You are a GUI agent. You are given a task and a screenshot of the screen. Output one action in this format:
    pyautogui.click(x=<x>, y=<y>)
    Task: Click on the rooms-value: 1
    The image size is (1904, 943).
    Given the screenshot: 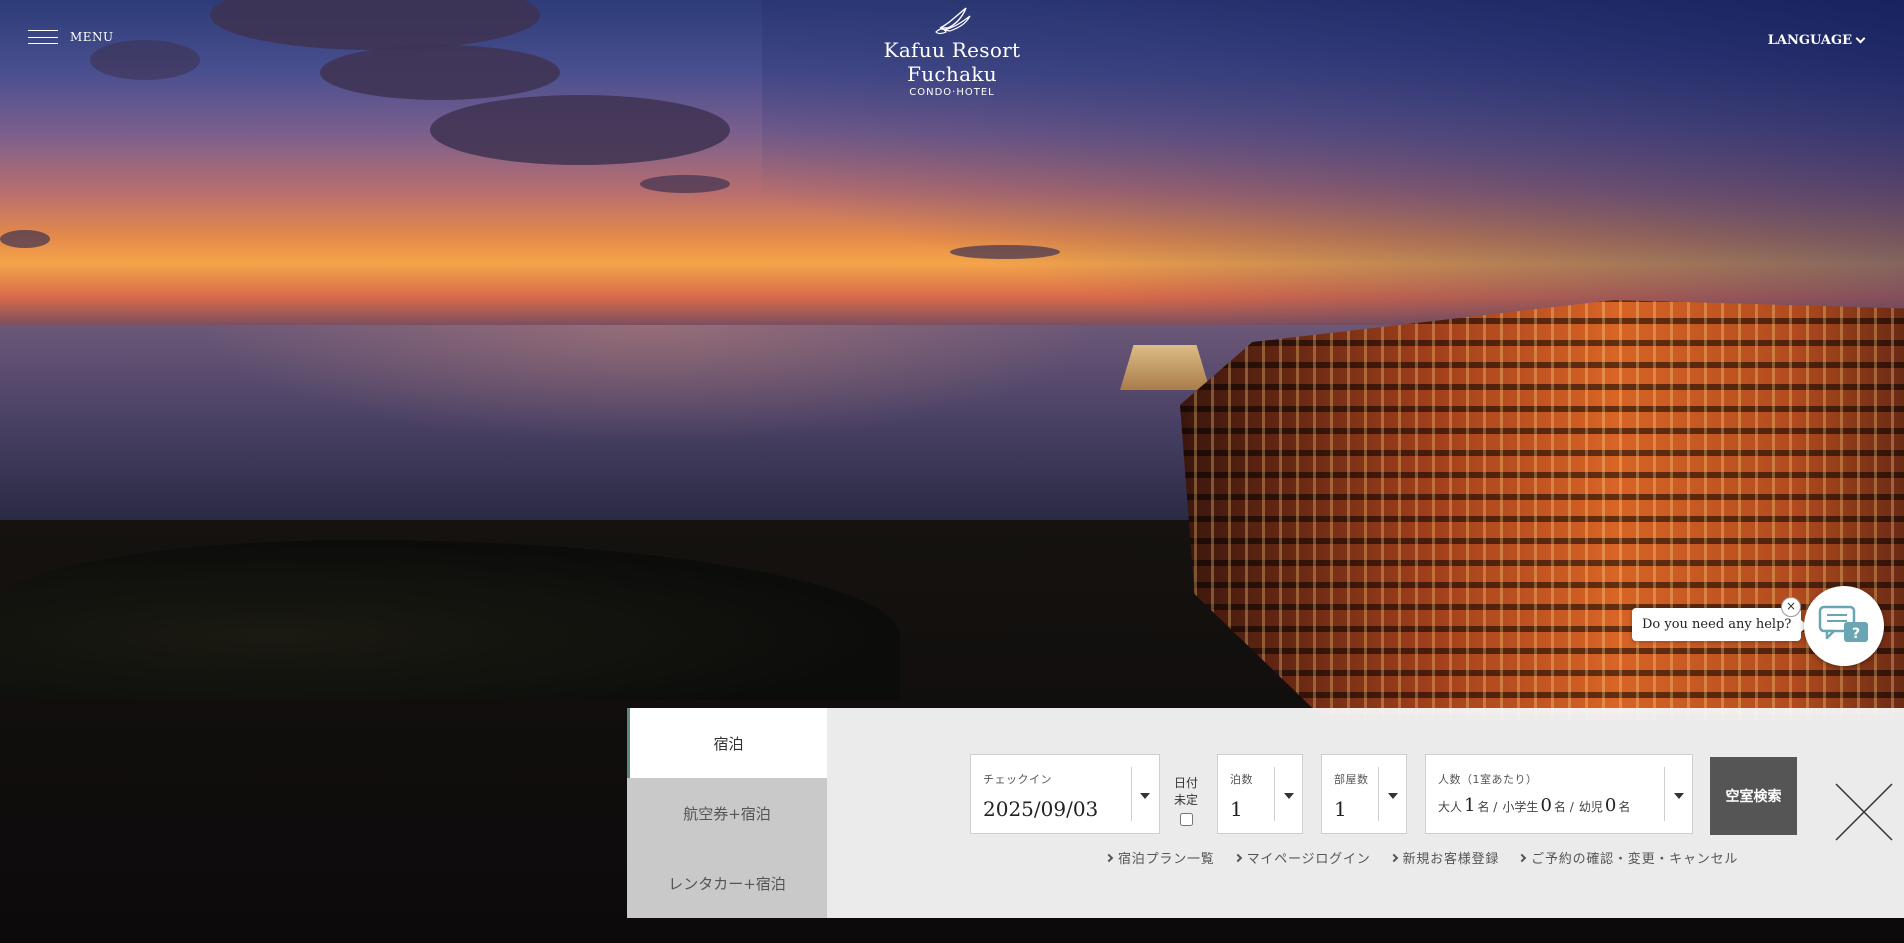 What is the action you would take?
    pyautogui.click(x=1340, y=809)
    